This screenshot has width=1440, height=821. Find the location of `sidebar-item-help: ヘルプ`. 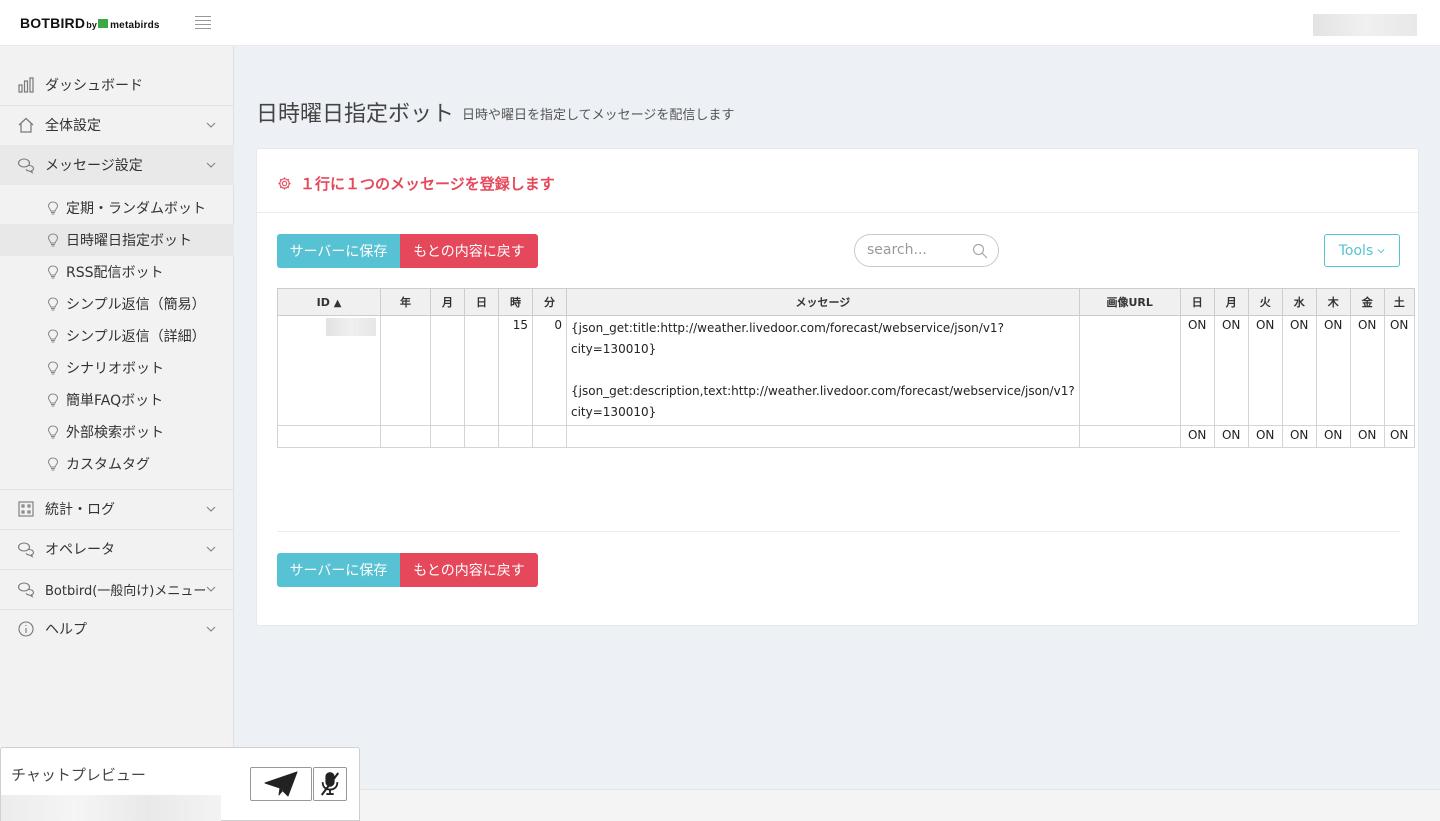

sidebar-item-help: ヘルプ is located at coordinates (117, 629).